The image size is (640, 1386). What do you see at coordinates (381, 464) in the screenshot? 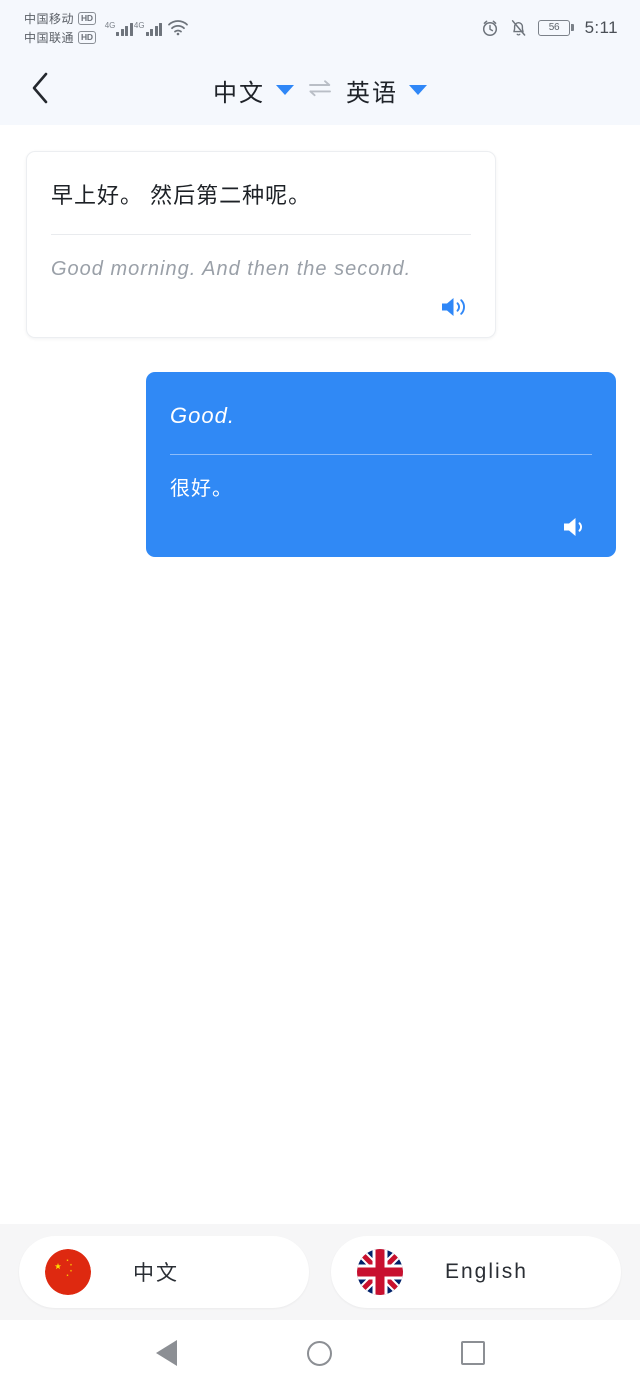
I see `message-bubble-outgoing: Good. 很好。` at bounding box center [381, 464].